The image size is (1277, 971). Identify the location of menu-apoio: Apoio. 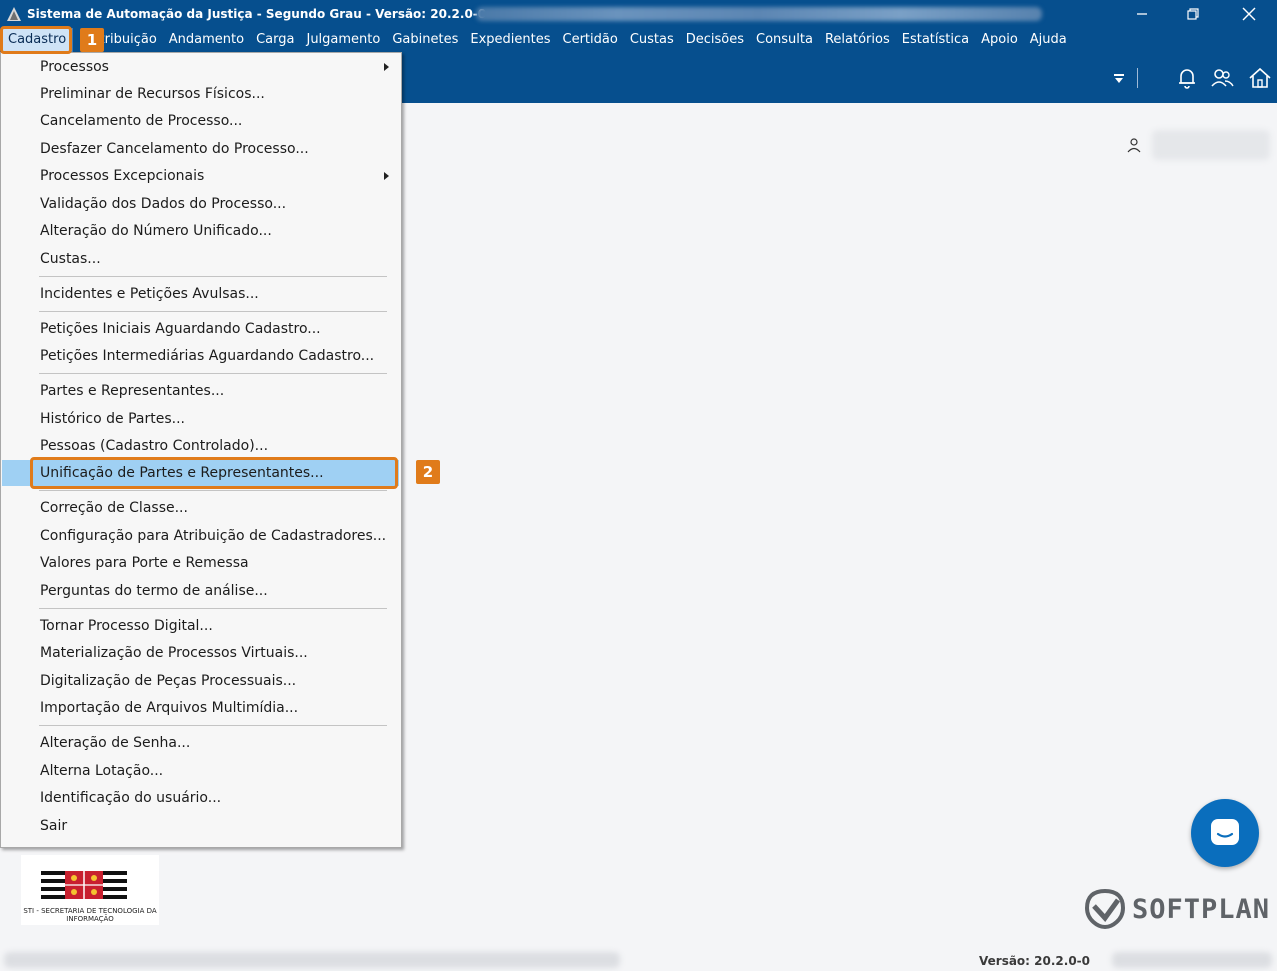
(999, 40).